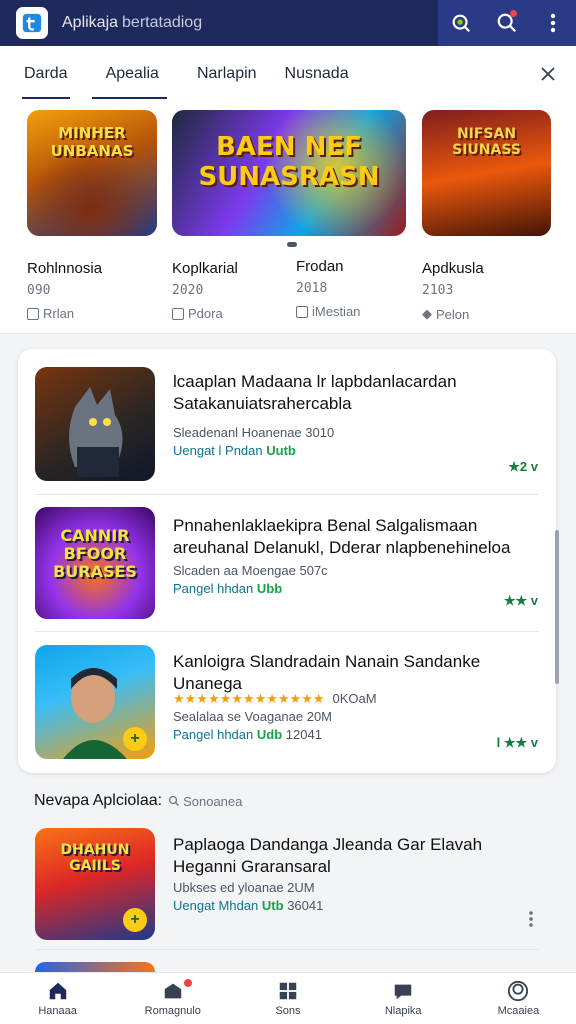  Describe the element at coordinates (523, 466) in the screenshot. I see `app-rating: ★2 v` at that location.